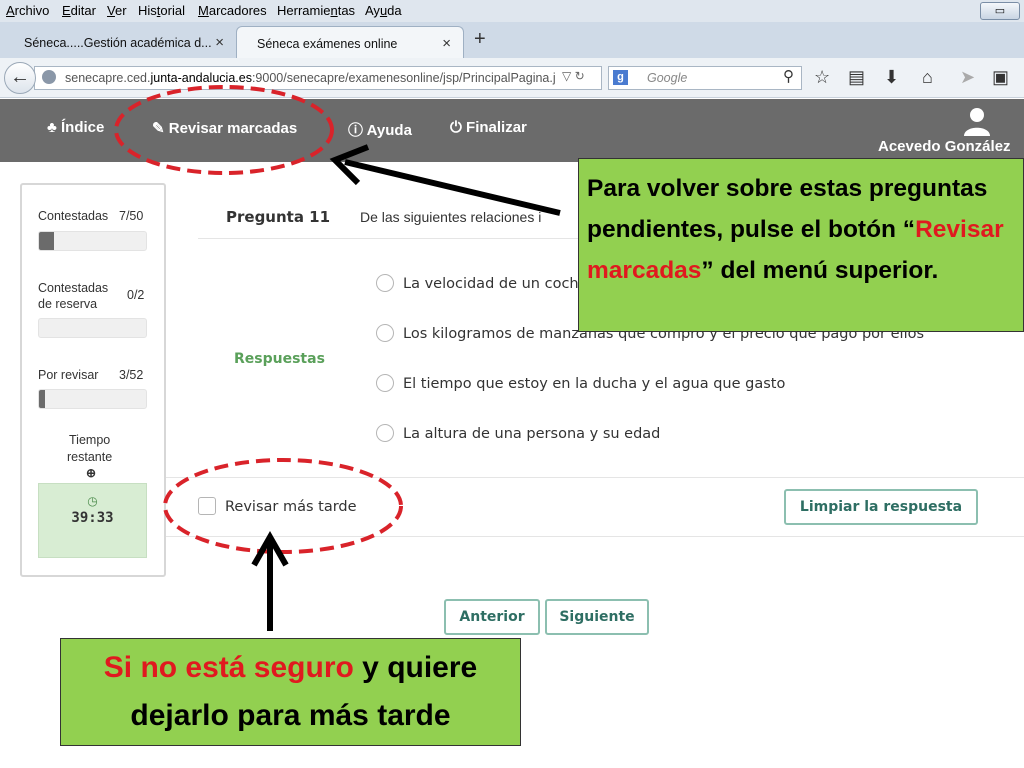 This screenshot has width=1024, height=768. What do you see at coordinates (90, 440) in the screenshot?
I see `time-label: Tiempo` at bounding box center [90, 440].